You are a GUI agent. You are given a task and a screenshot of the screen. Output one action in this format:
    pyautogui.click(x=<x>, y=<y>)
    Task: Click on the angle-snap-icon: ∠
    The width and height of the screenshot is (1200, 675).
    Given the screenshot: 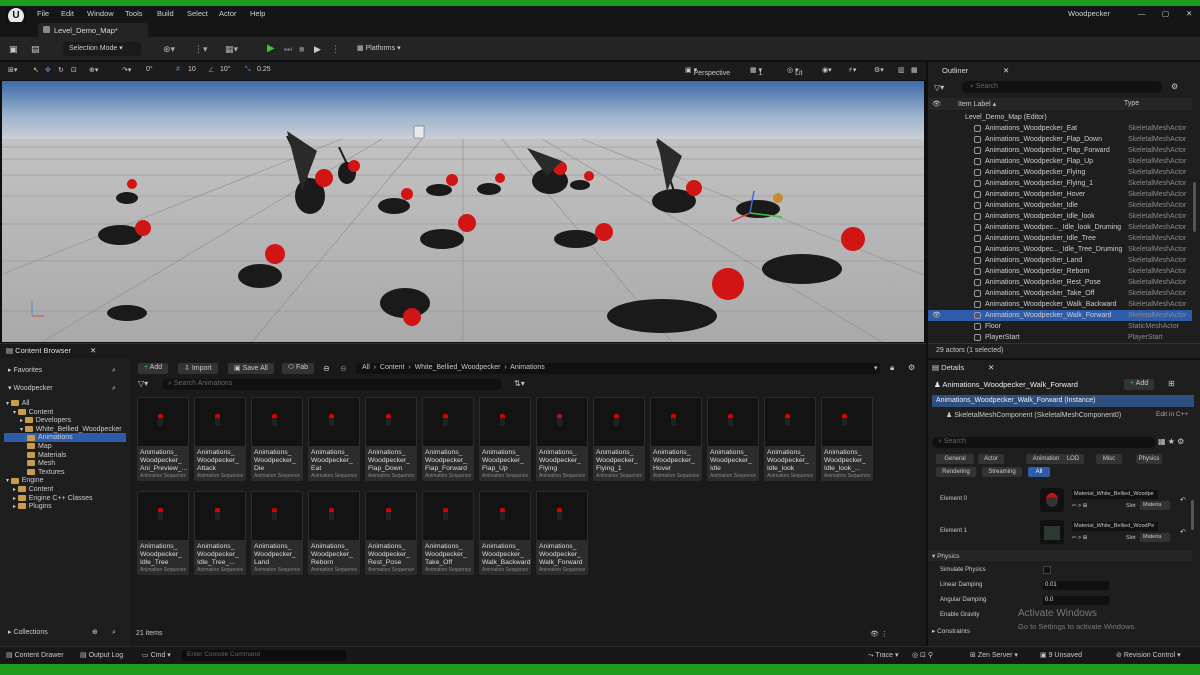 What is the action you would take?
    pyautogui.click(x=211, y=70)
    